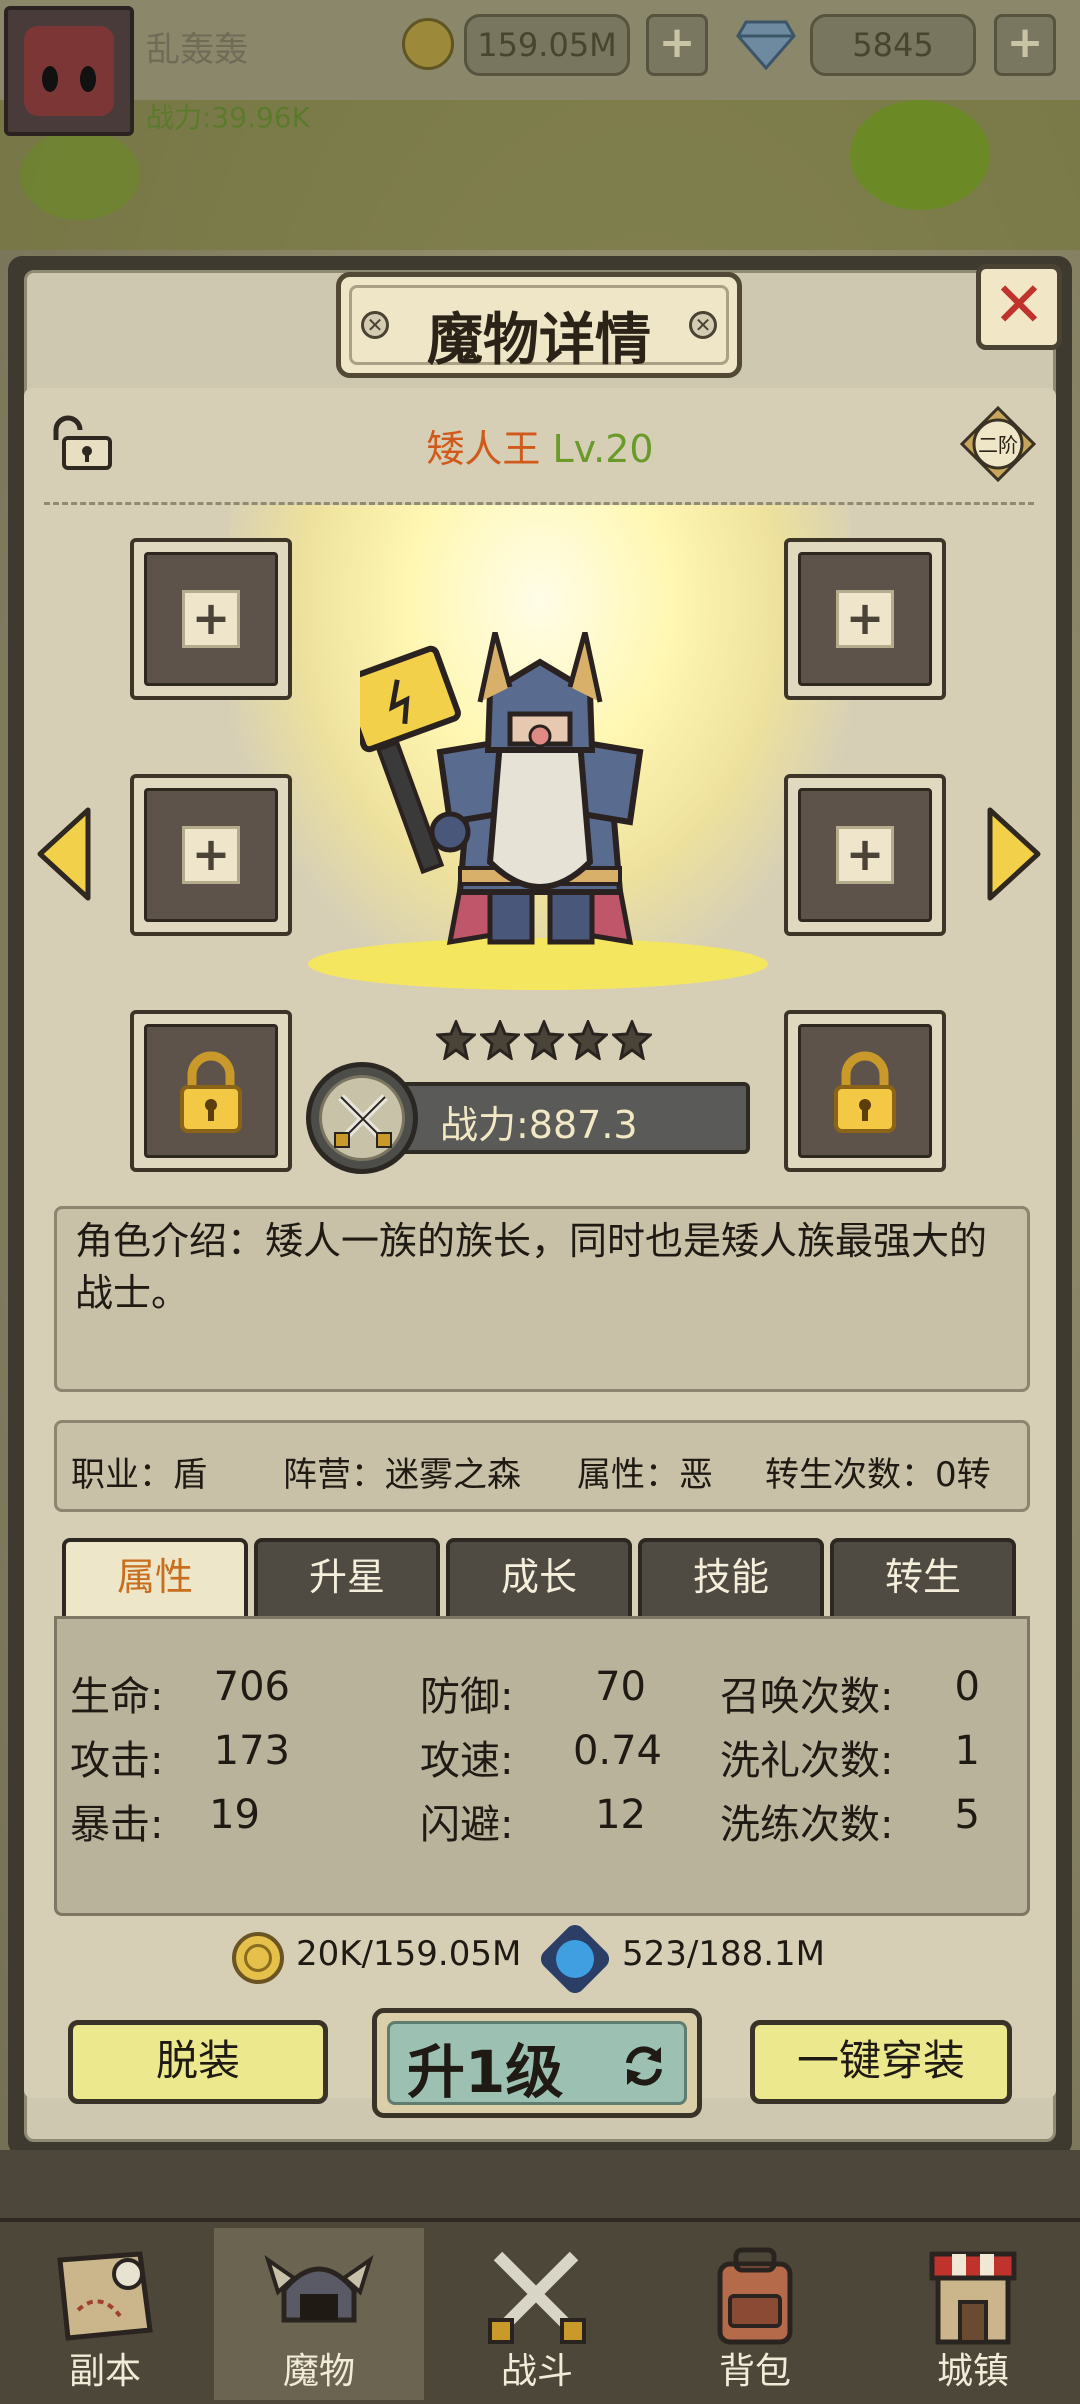 This screenshot has height=2404, width=1080. I want to click on monster-name: 矮人王, so click(483, 449).